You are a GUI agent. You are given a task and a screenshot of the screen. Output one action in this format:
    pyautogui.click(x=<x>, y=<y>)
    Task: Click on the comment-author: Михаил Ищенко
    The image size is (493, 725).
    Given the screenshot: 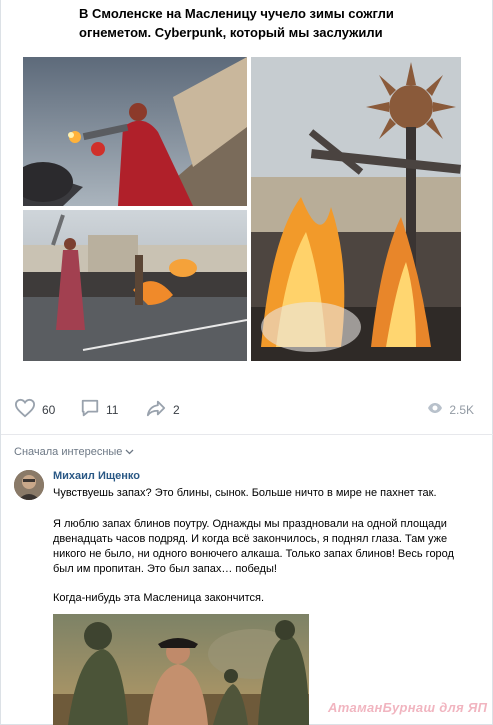 What is the action you would take?
    pyautogui.click(x=96, y=476)
    